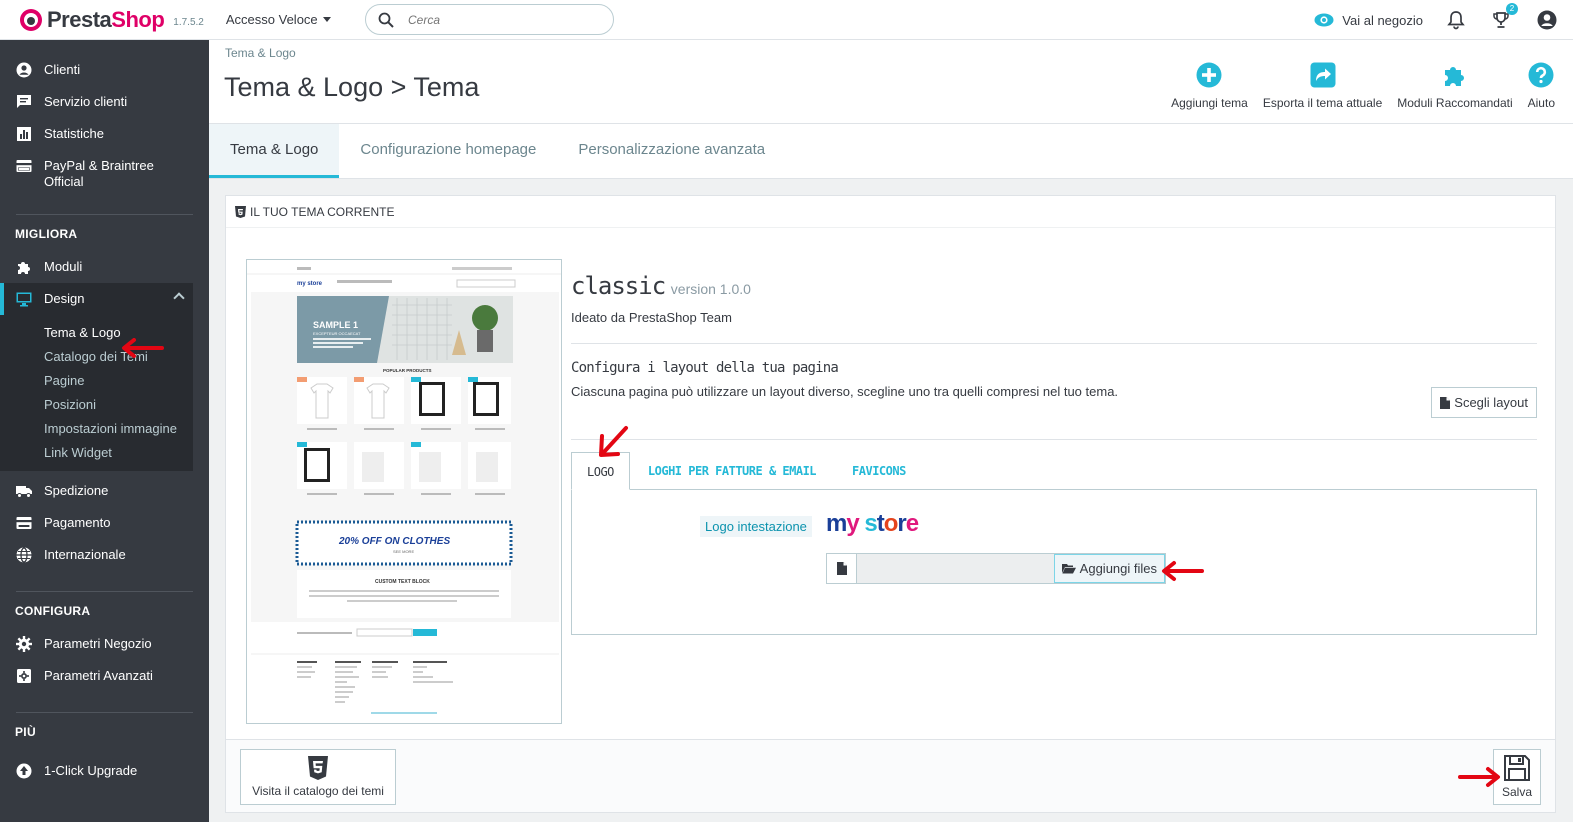 This screenshot has width=1573, height=822. What do you see at coordinates (955, 568) in the screenshot?
I see `file-name-input` at bounding box center [955, 568].